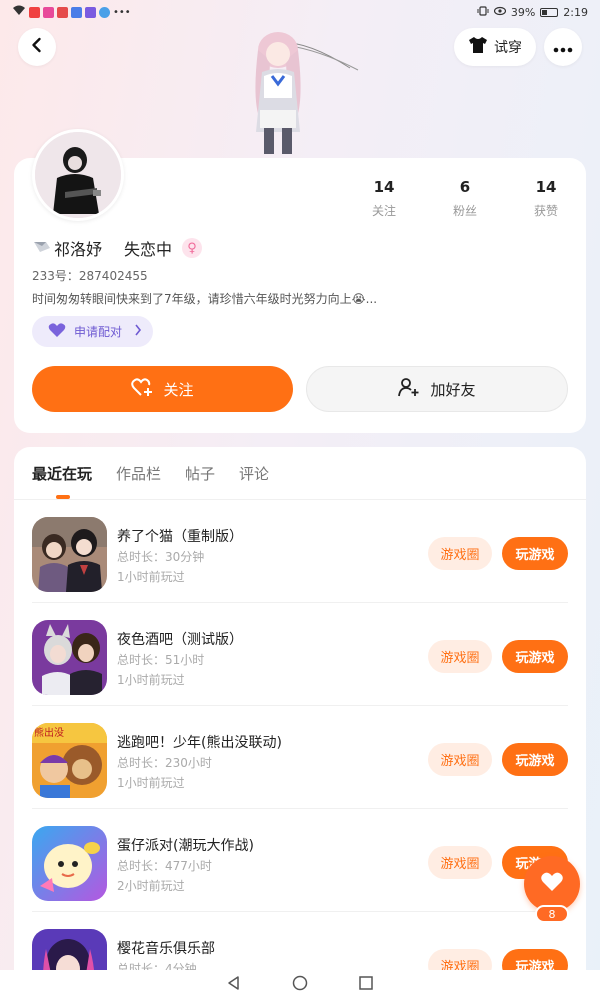  What do you see at coordinates (90, 276) in the screenshot?
I see `user-id: 233号：287402455` at bounding box center [90, 276].